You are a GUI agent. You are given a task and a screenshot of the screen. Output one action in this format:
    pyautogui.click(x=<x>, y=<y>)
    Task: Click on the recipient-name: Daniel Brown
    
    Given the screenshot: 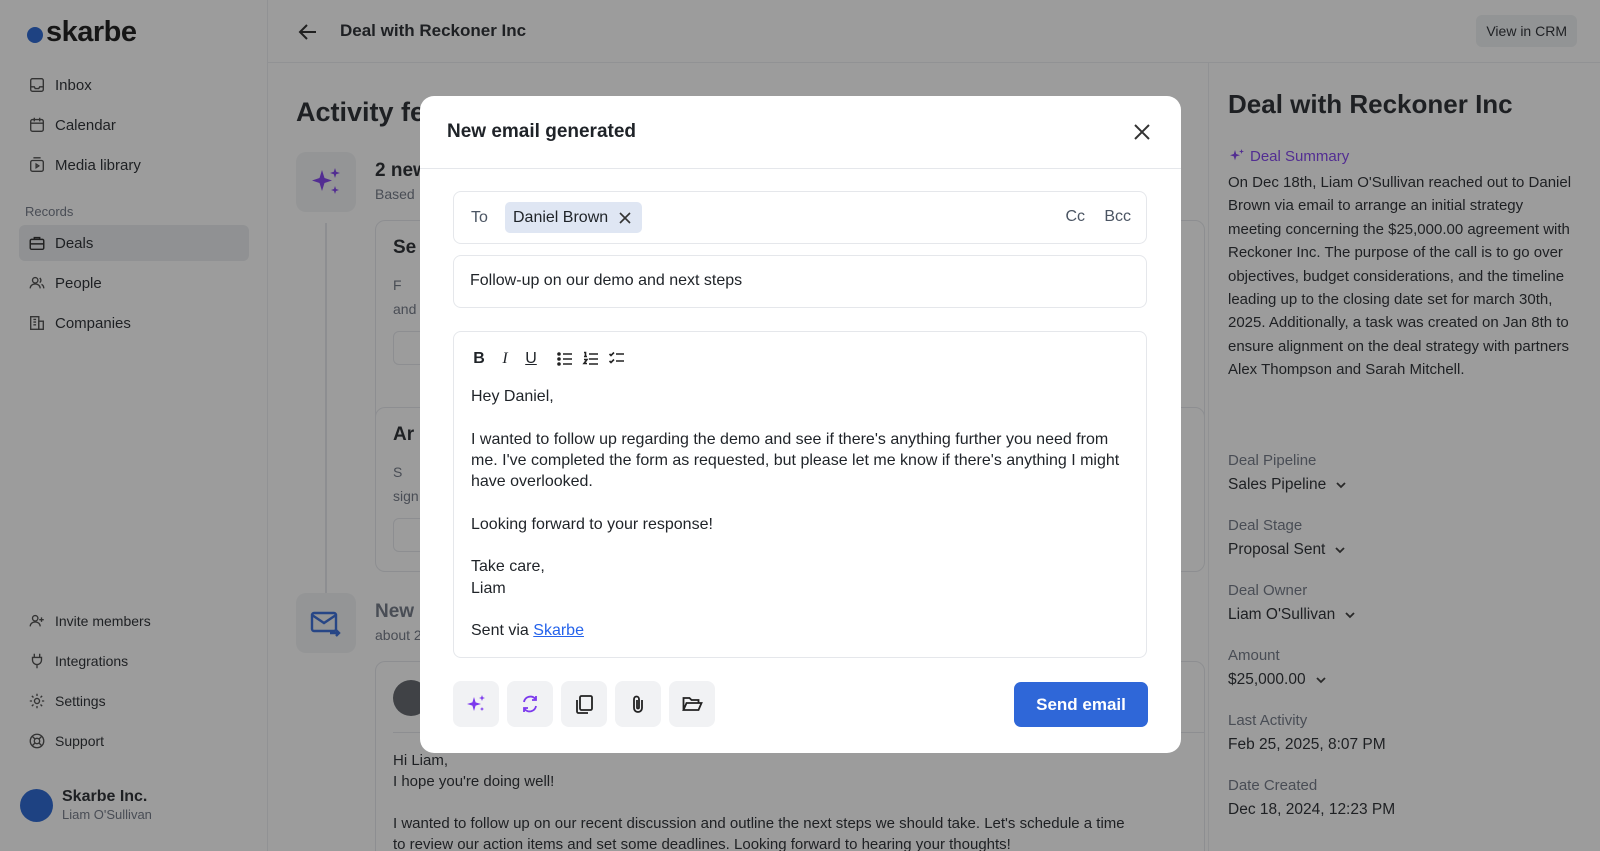 What is the action you would take?
    pyautogui.click(x=561, y=217)
    